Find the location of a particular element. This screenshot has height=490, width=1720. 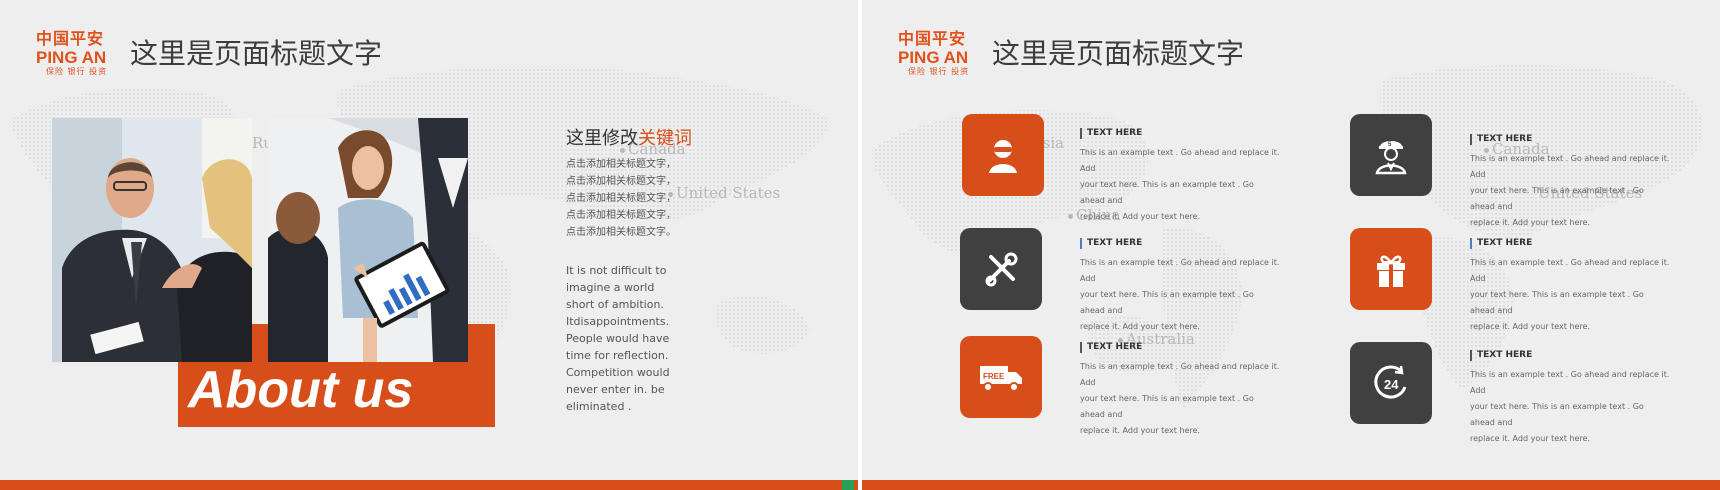

paragraph-line: People would have is located at coordinates (618, 338).